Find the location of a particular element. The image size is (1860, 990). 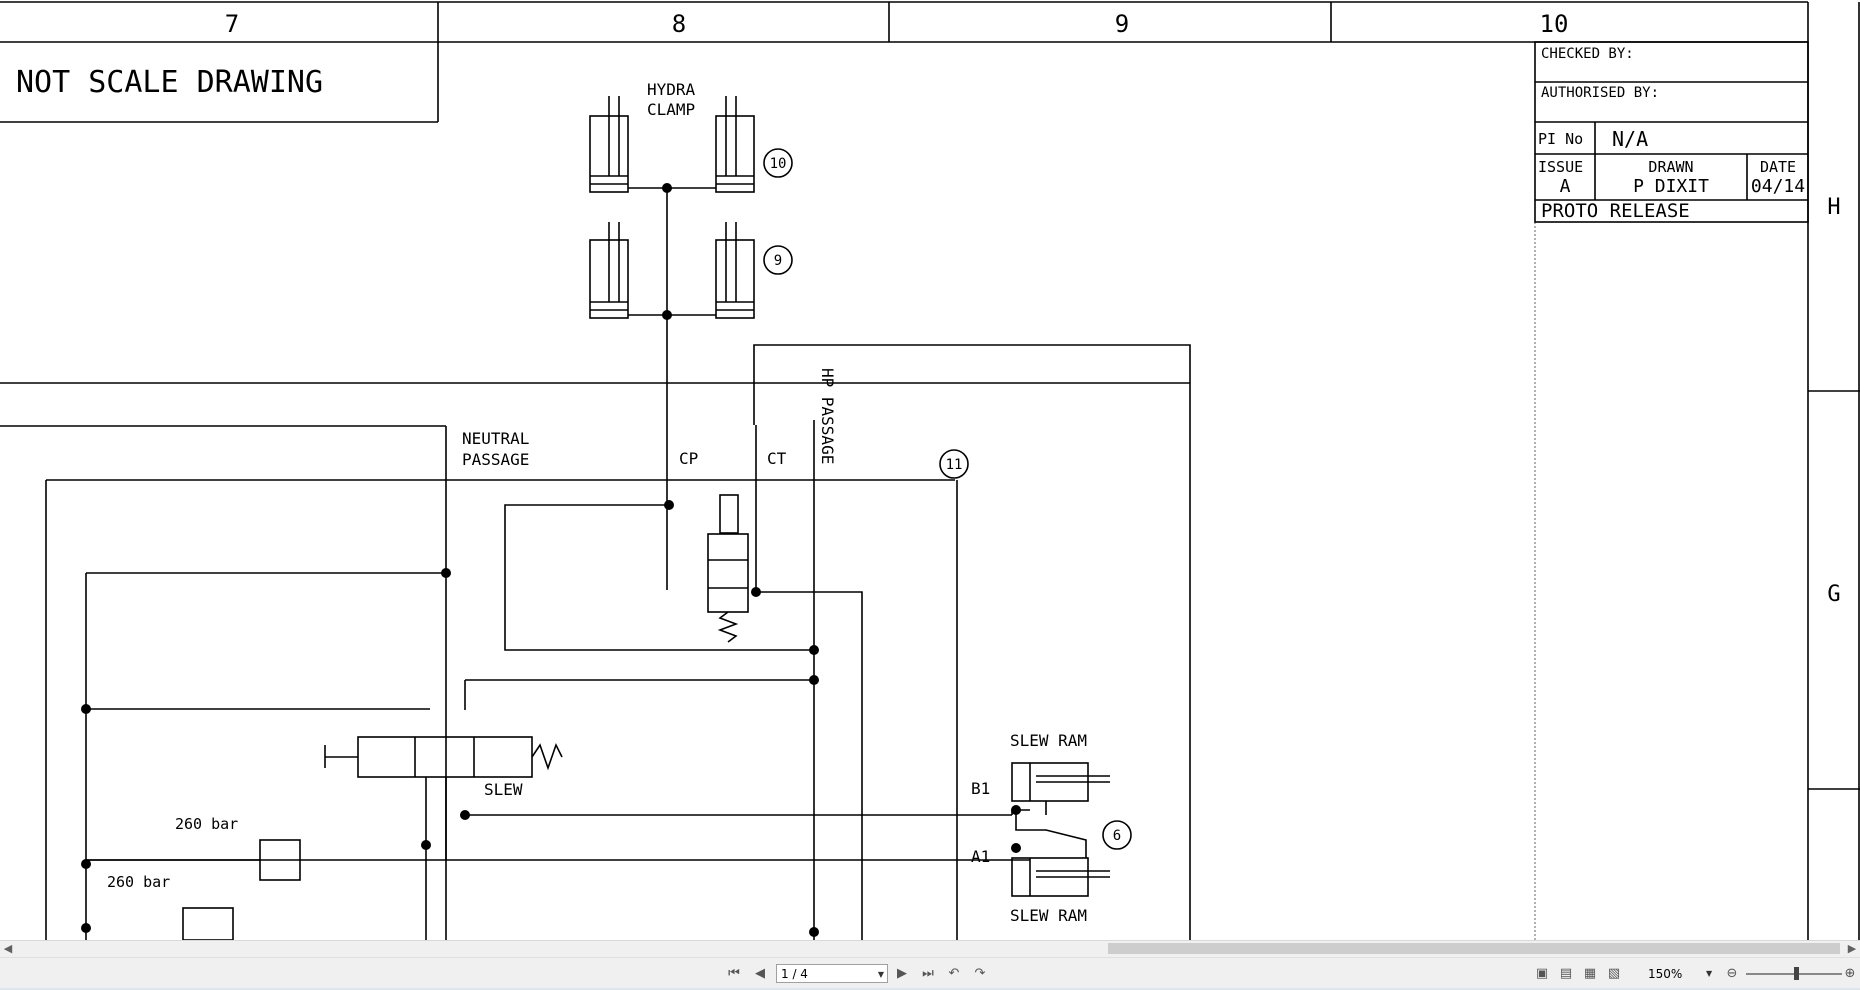

next-page-icon: ▶ is located at coordinates (902, 974).